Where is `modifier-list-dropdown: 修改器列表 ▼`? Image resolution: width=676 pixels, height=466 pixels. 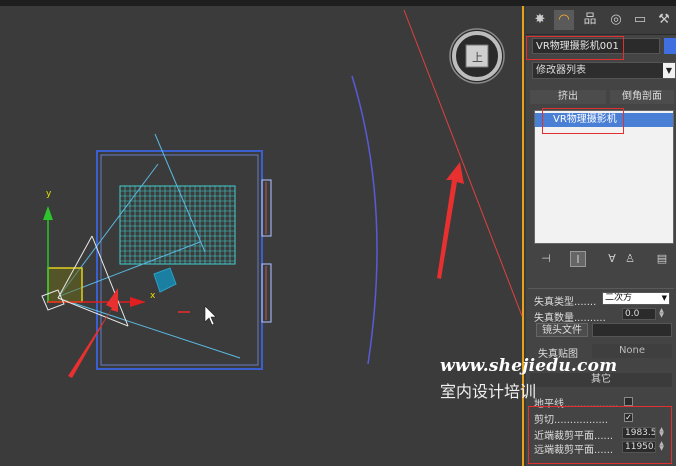
modifier-list-dropdown: 修改器列表 ▼ is located at coordinates (604, 70).